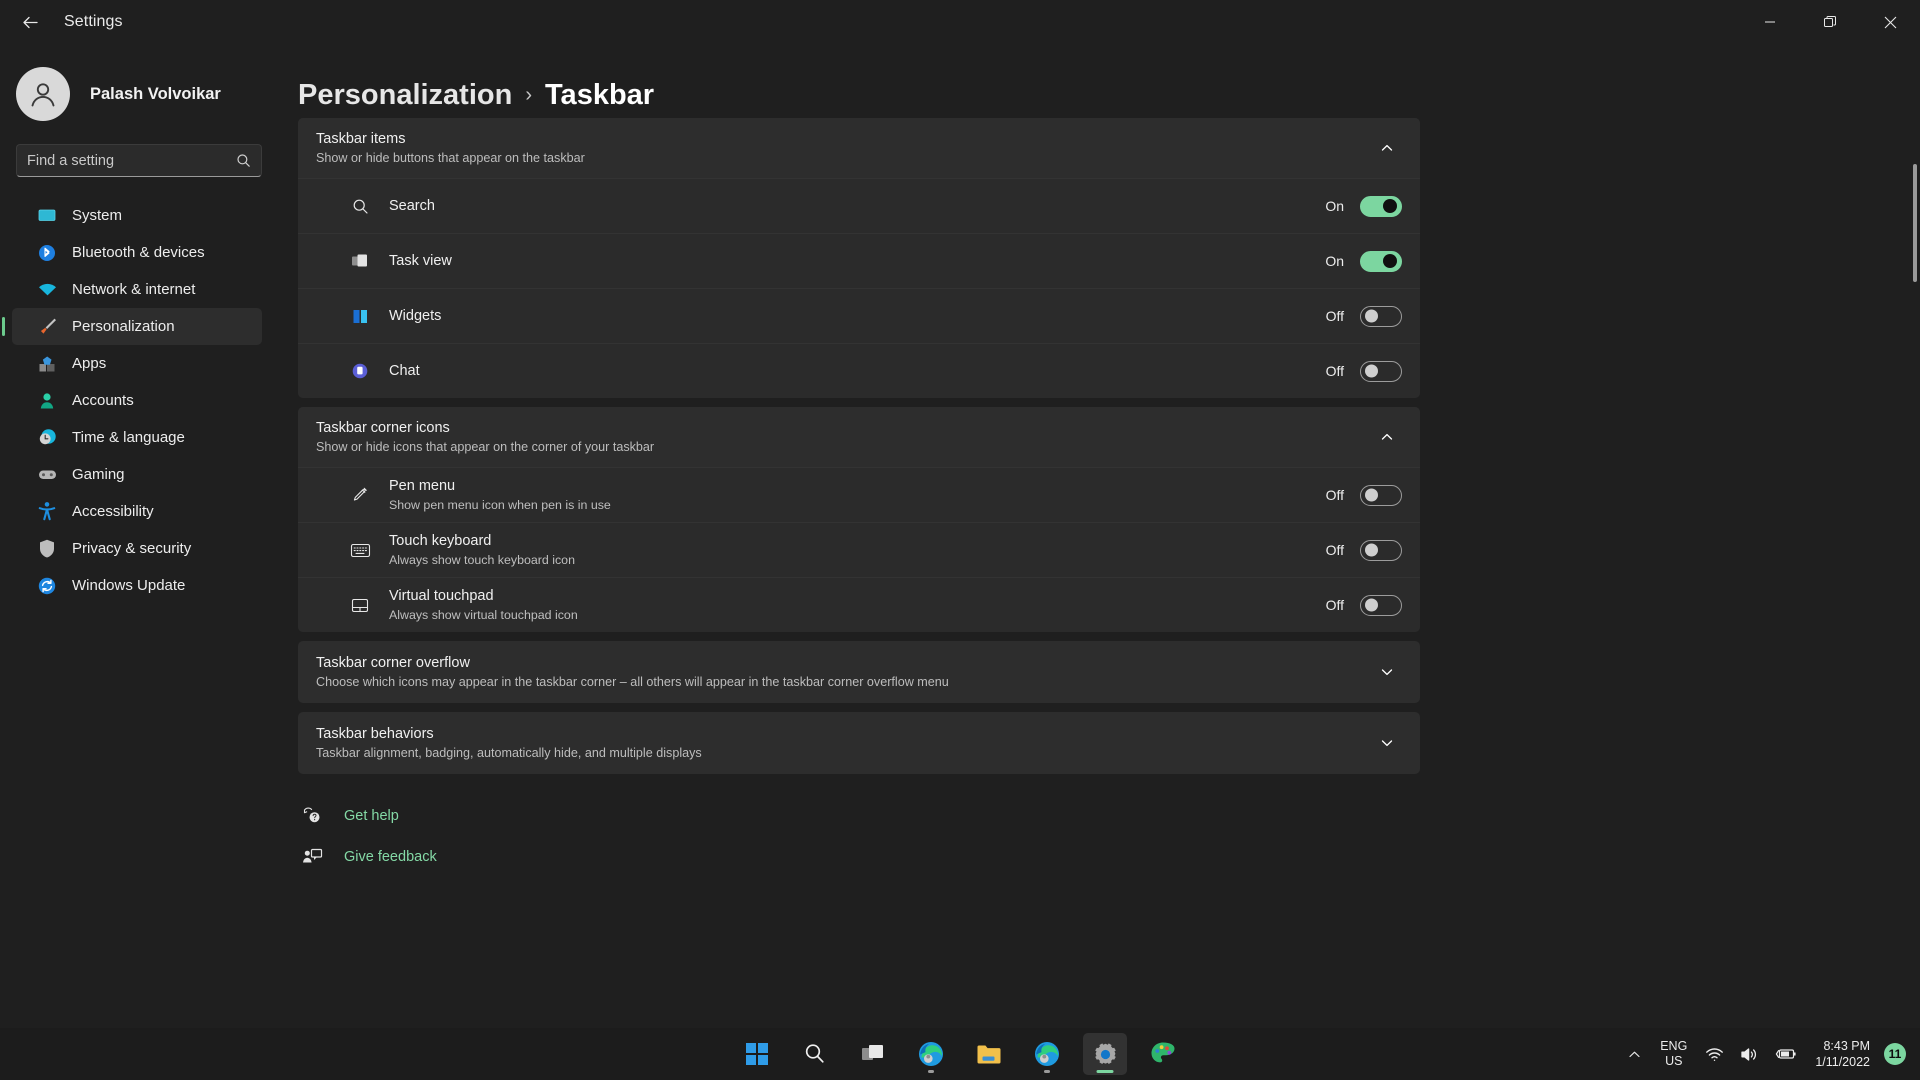 The width and height of the screenshot is (1920, 1080). Describe the element at coordinates (405, 95) in the screenshot. I see `breadcrumb-parent: Personalization` at that location.